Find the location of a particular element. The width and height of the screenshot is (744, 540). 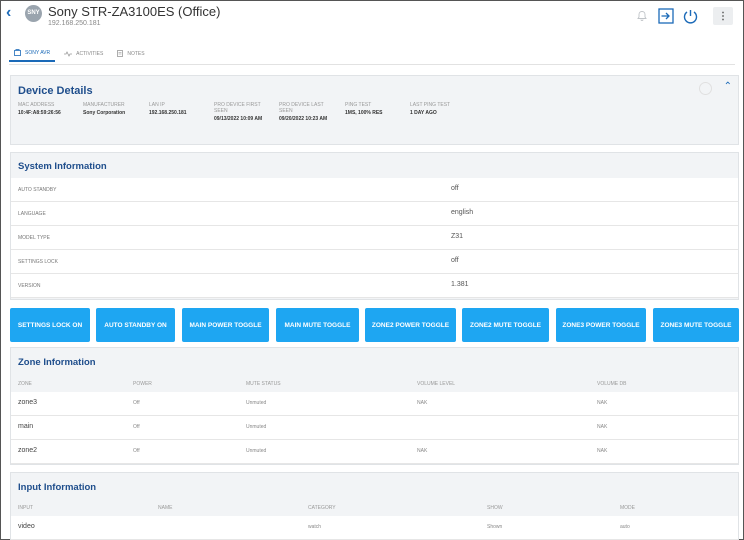

power-icon is located at coordinates (690, 16).